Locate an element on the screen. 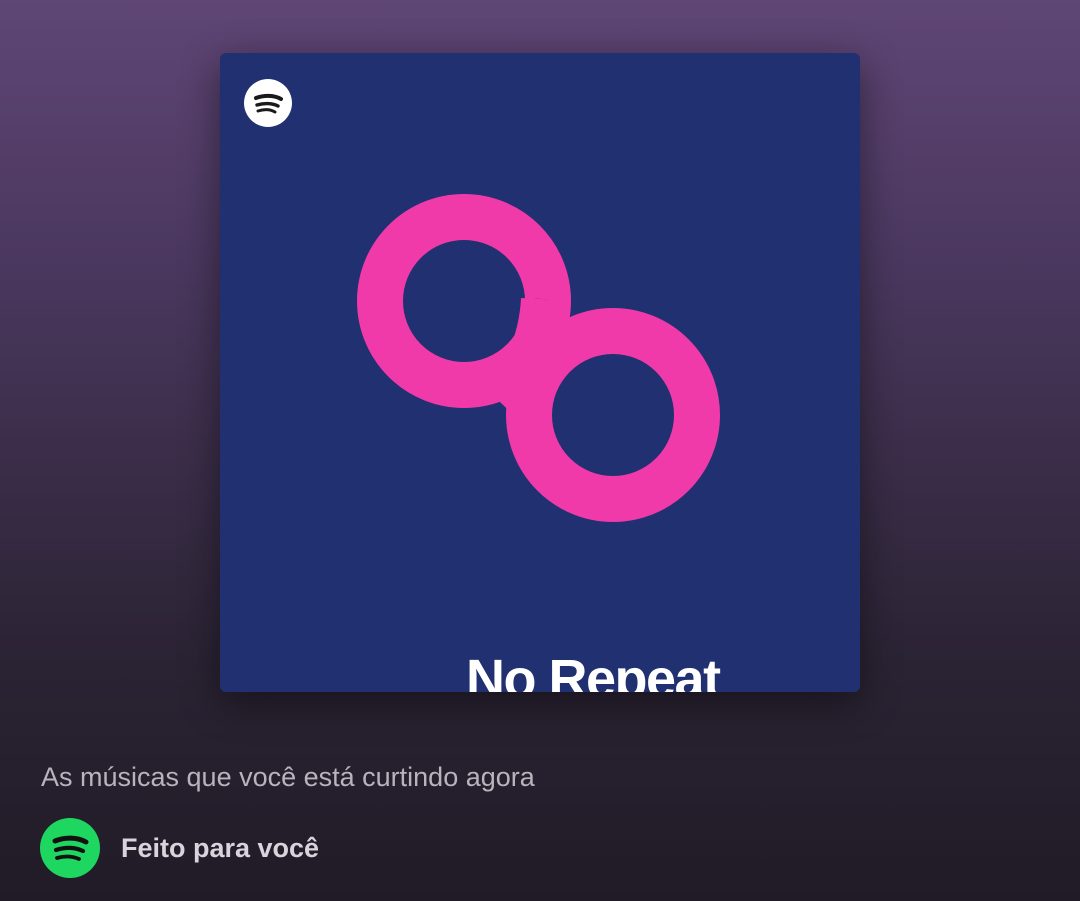 The width and height of the screenshot is (1080, 901). no-repeat-loop-icon is located at coordinates (538, 358).